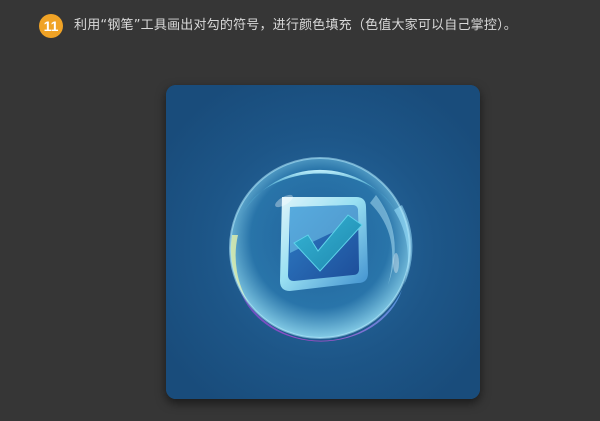  Describe the element at coordinates (295, 25) in the screenshot. I see `step-instruction: 利用“钢笔”工具画出对勾的符号，进行颜色填充（色值大家可以自己掌控）。` at that location.